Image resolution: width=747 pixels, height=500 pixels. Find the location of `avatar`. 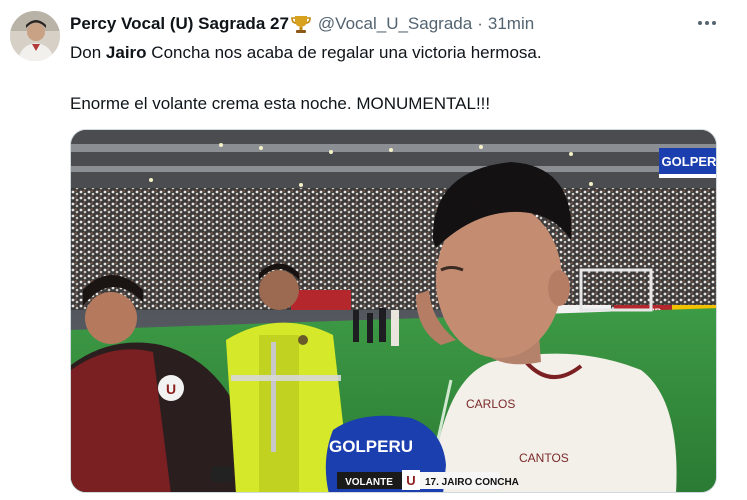

avatar is located at coordinates (35, 36).